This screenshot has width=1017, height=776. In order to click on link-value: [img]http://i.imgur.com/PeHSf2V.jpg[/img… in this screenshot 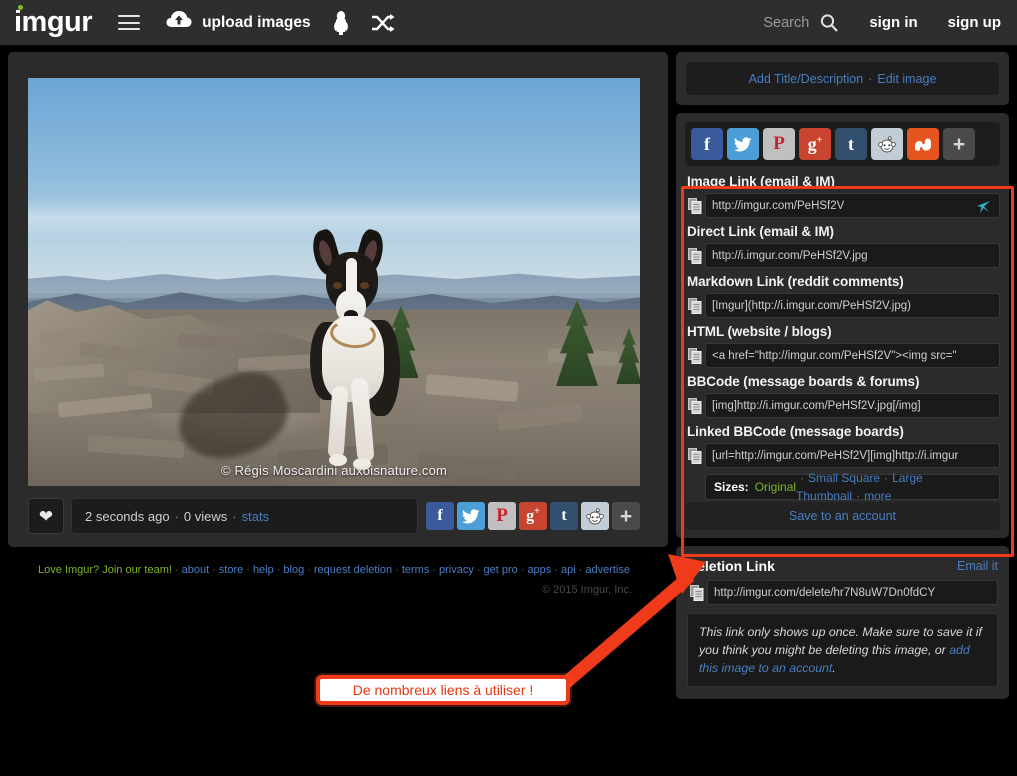, I will do `click(816, 405)`.